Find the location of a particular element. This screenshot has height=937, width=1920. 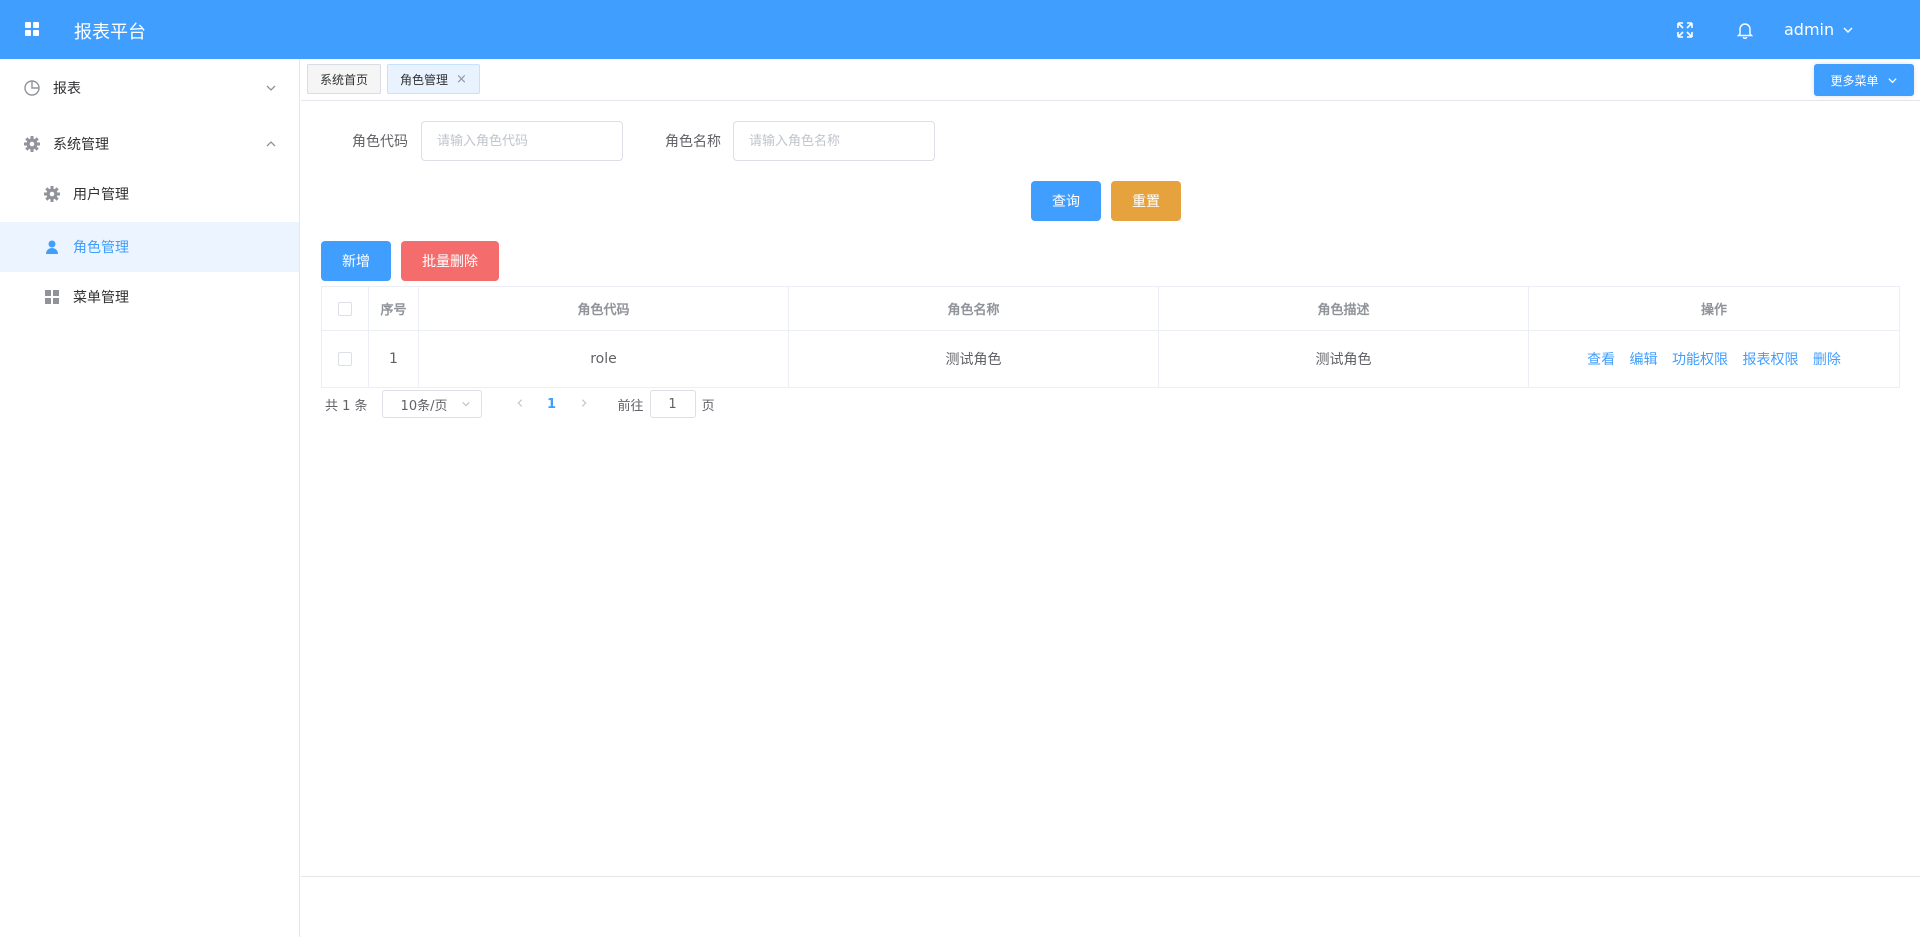

page-size-select: 10条/页 is located at coordinates (431, 404).